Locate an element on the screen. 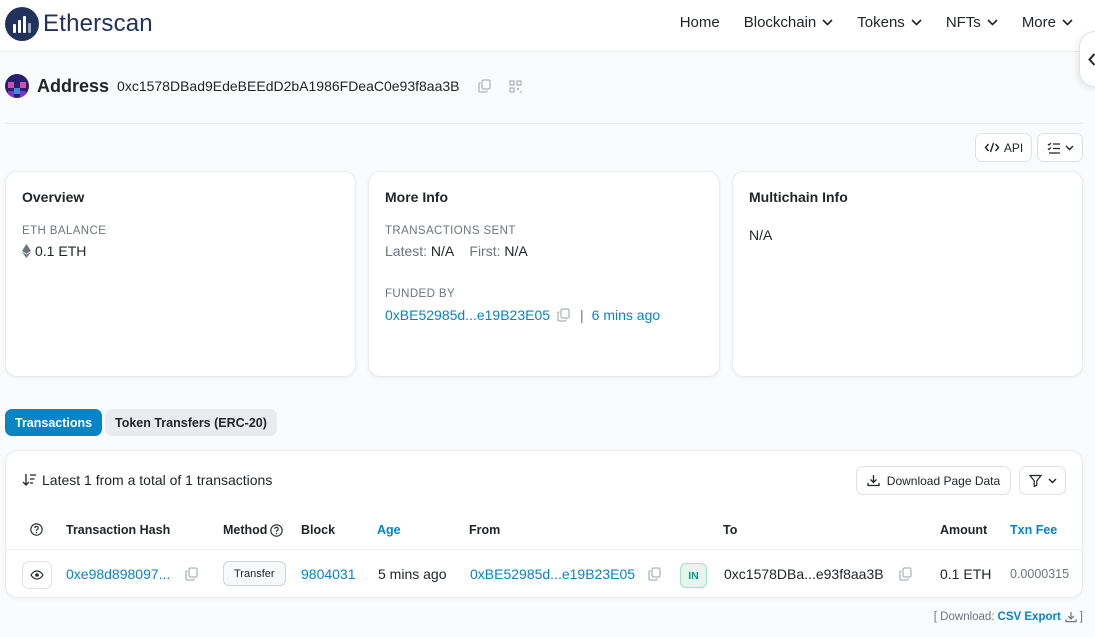 The width and height of the screenshot is (1095, 637). nav-more: More is located at coordinates (1047, 22).